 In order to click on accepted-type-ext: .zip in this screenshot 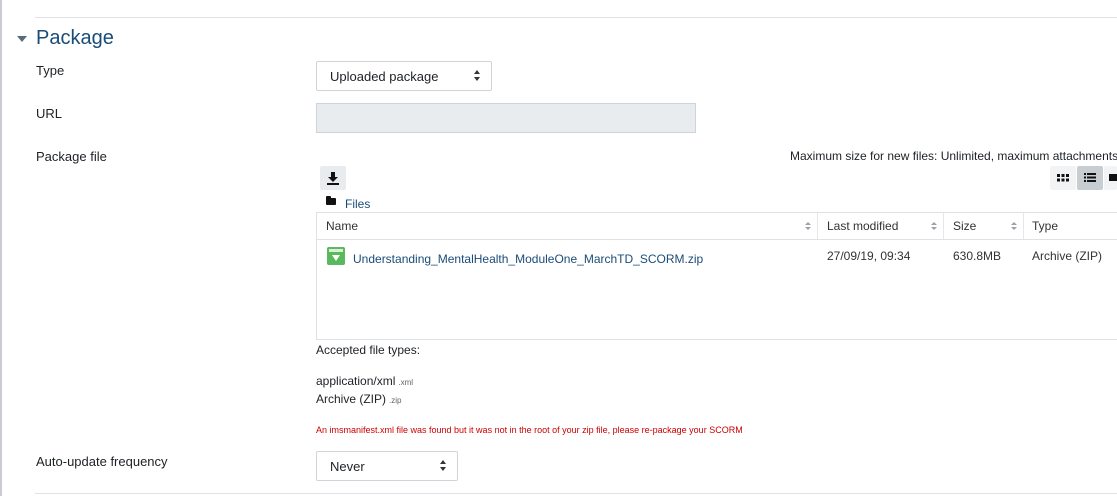, I will do `click(395, 400)`.